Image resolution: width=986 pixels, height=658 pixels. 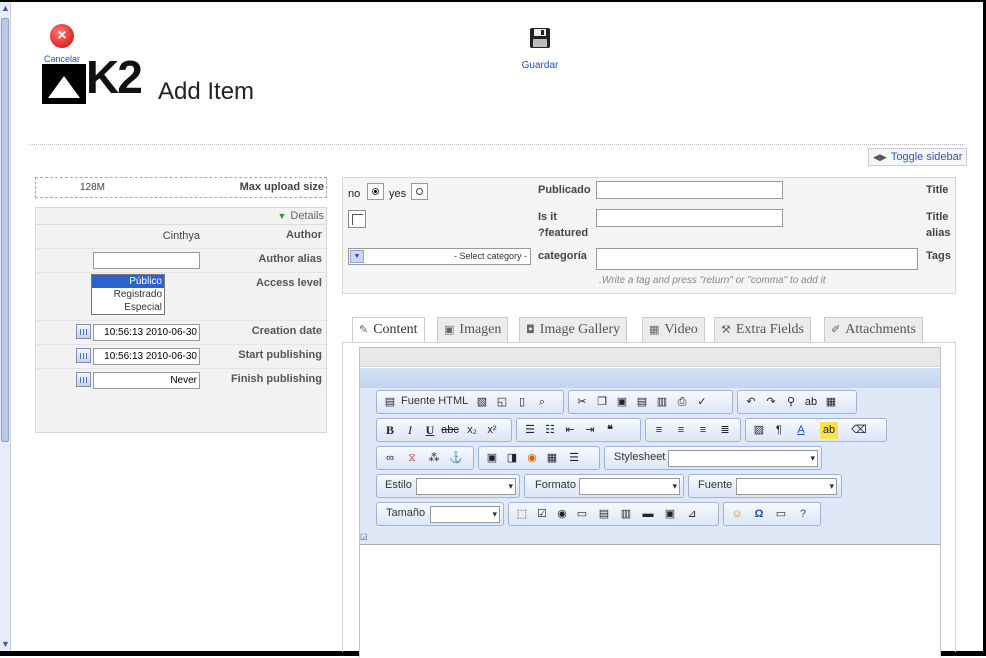 I want to click on vertical-scrollbar: ▲ ▼, so click(x=5, y=326).